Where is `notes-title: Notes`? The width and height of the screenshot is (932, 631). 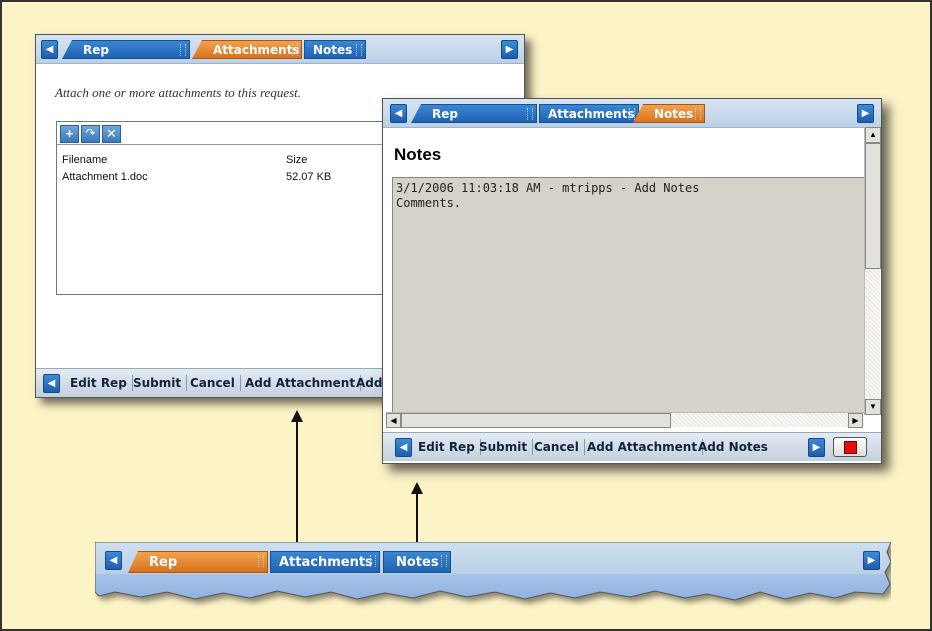
notes-title: Notes is located at coordinates (418, 154).